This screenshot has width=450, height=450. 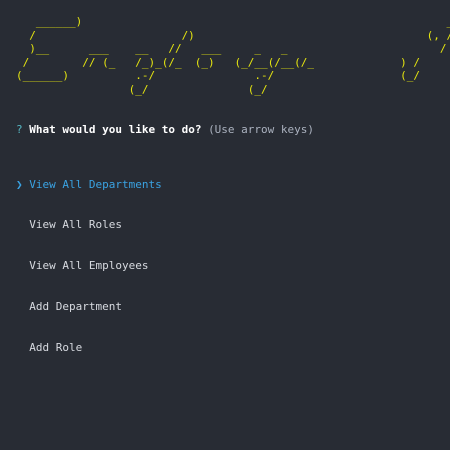 What do you see at coordinates (165, 225) in the screenshot?
I see `menu-item-view-all-roles: View All Roles` at bounding box center [165, 225].